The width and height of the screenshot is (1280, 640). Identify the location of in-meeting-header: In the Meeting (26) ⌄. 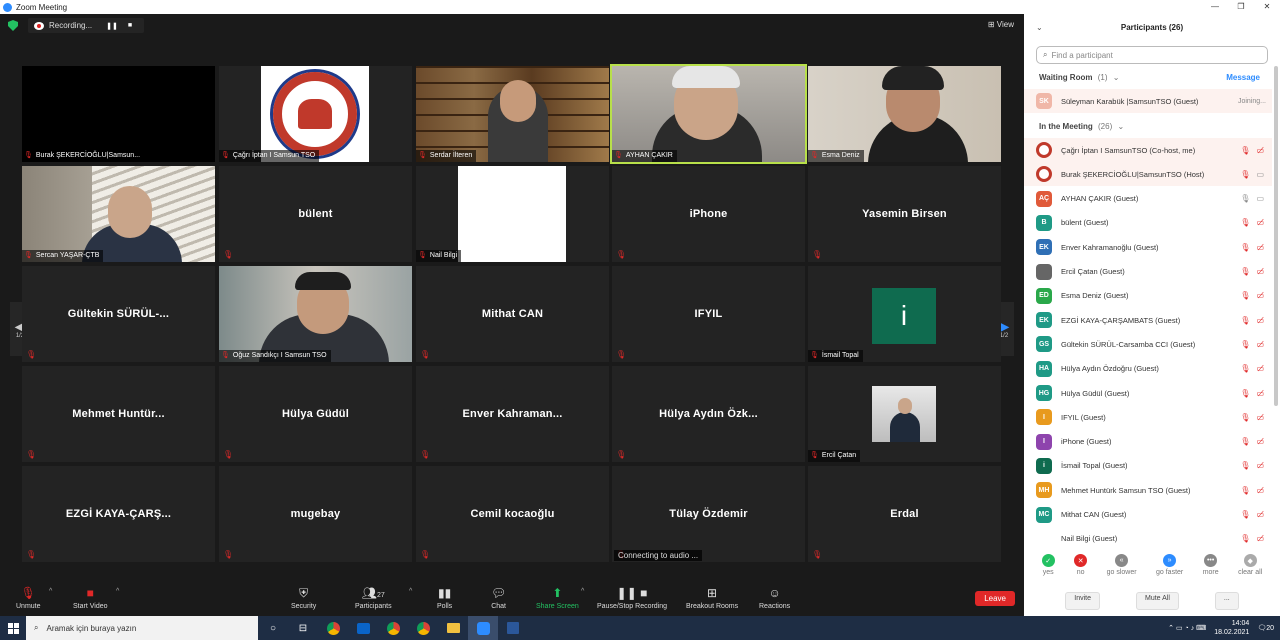
(1081, 126).